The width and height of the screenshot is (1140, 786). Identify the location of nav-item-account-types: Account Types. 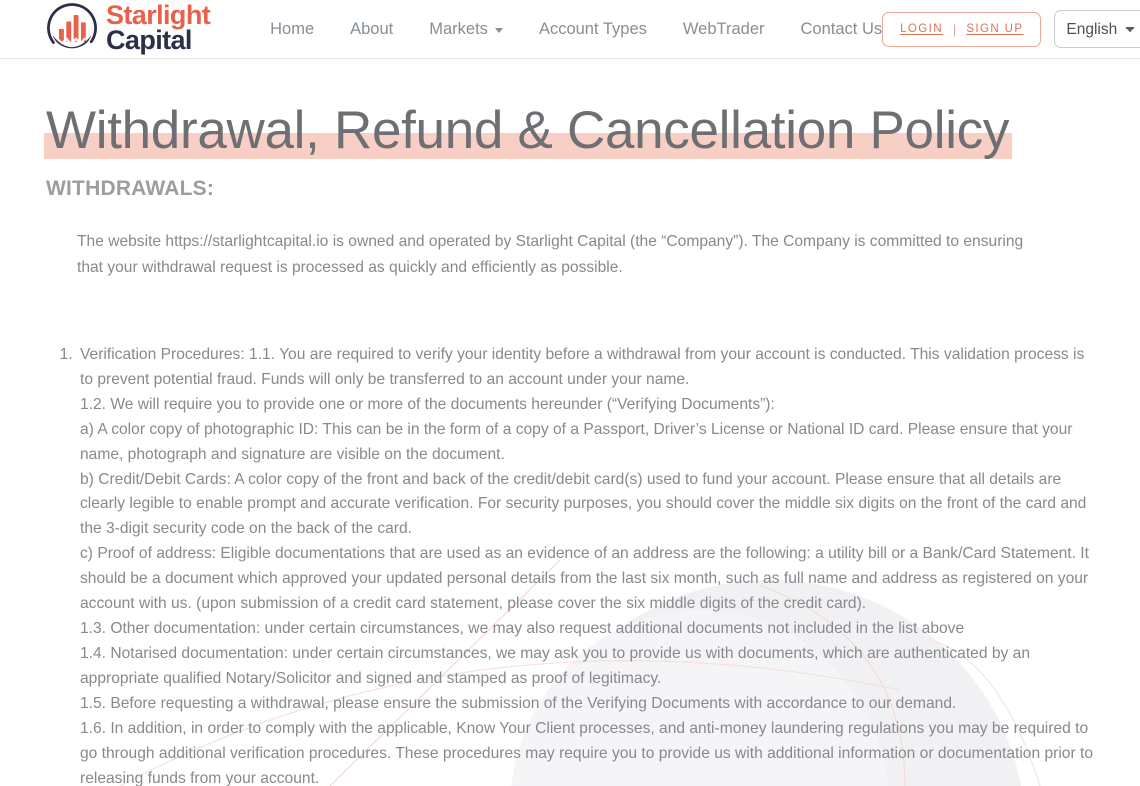
(593, 29).